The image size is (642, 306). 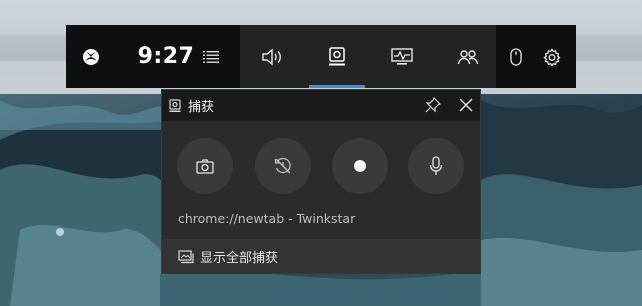 I want to click on capture-source-caption: chrome://newtab - Twinkstar, so click(x=267, y=218).